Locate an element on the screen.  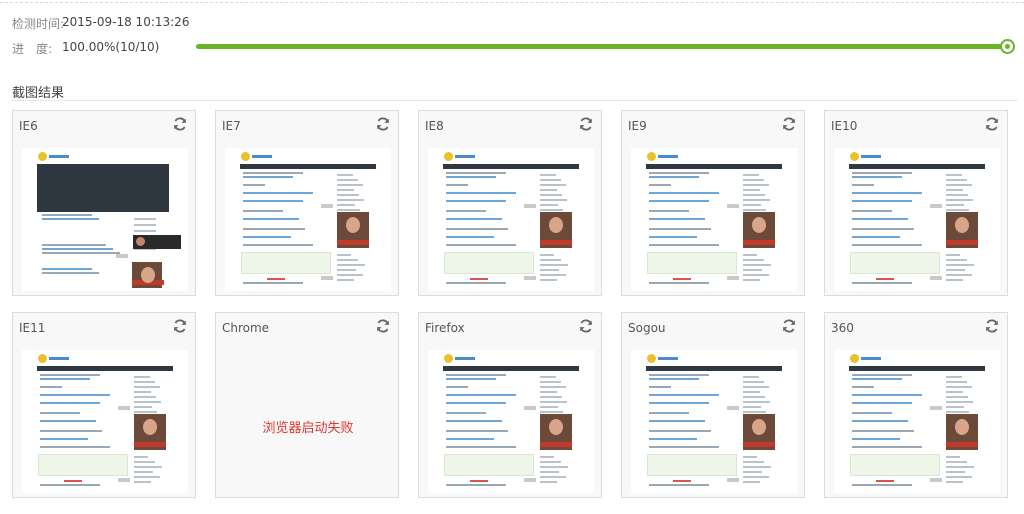
browser-name: Chrome is located at coordinates (246, 328).